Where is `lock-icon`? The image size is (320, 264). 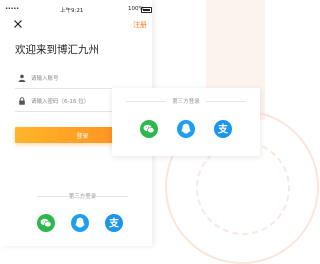
lock-icon is located at coordinates (22, 101).